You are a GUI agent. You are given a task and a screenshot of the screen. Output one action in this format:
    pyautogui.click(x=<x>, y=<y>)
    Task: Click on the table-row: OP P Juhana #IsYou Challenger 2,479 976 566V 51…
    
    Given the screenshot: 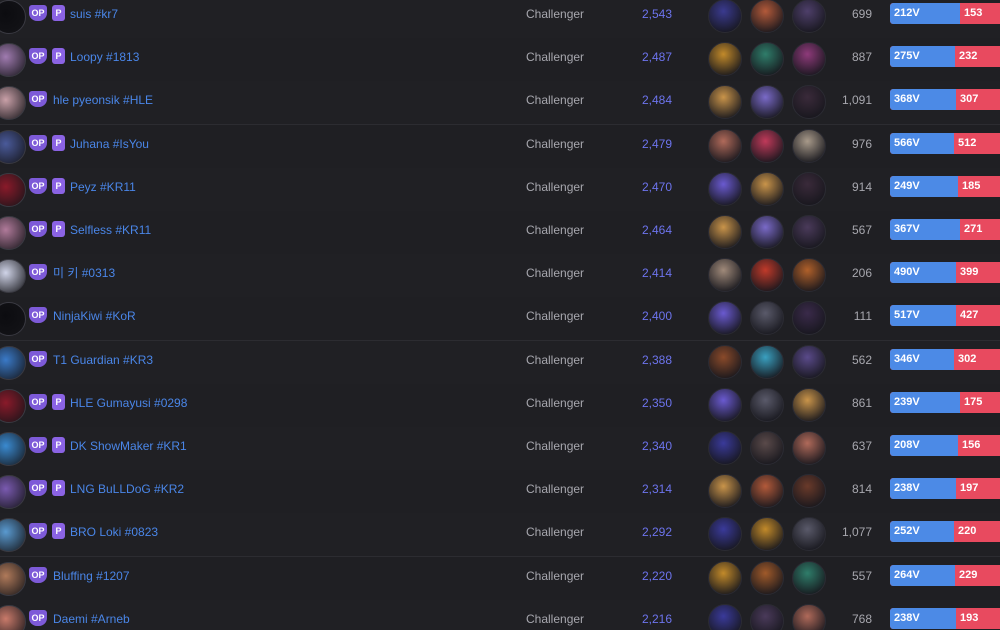 What is the action you would take?
    pyautogui.click(x=500, y=146)
    